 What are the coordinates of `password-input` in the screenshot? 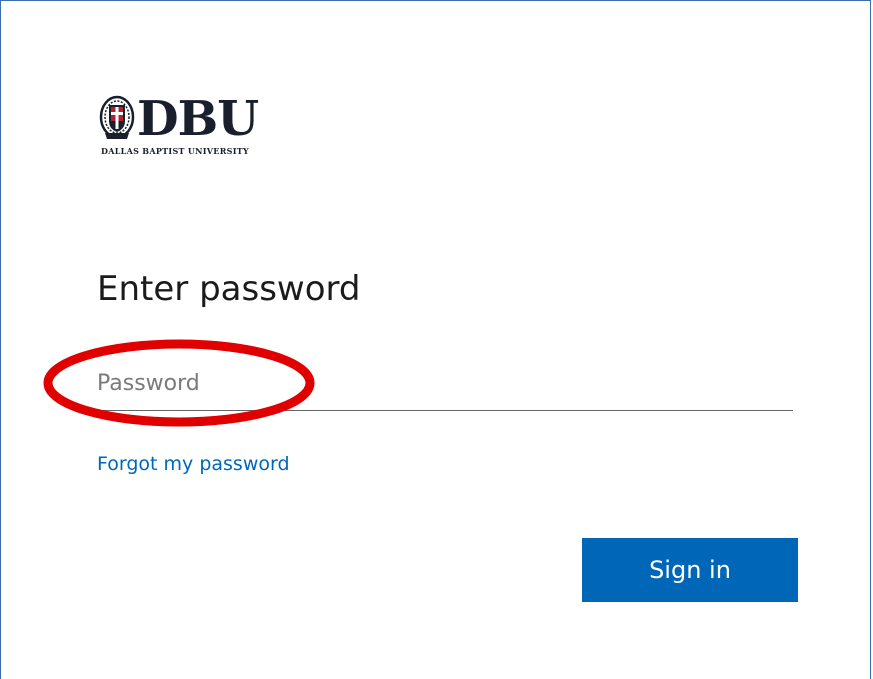 It's located at (445, 384).